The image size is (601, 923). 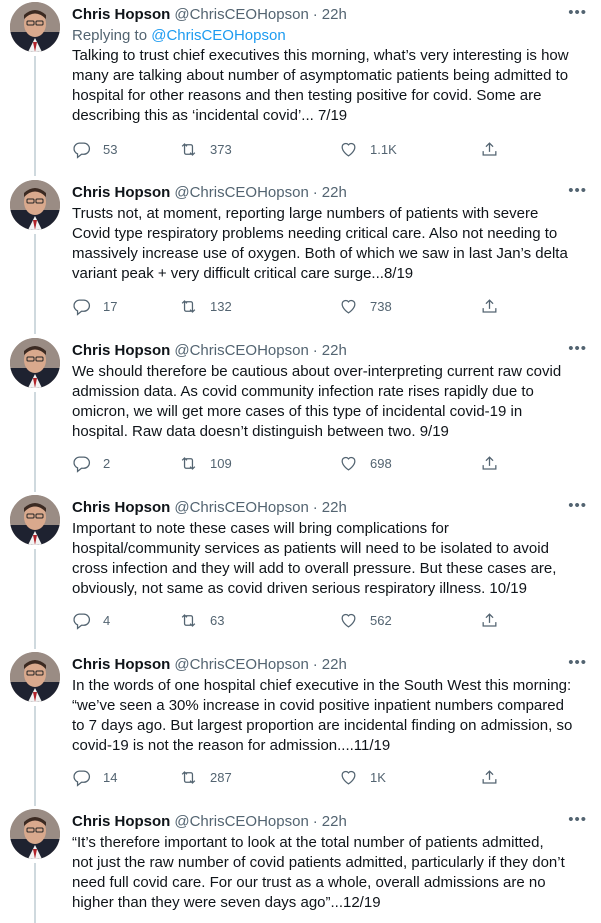 I want to click on retweet-button: 373, so click(x=205, y=149).